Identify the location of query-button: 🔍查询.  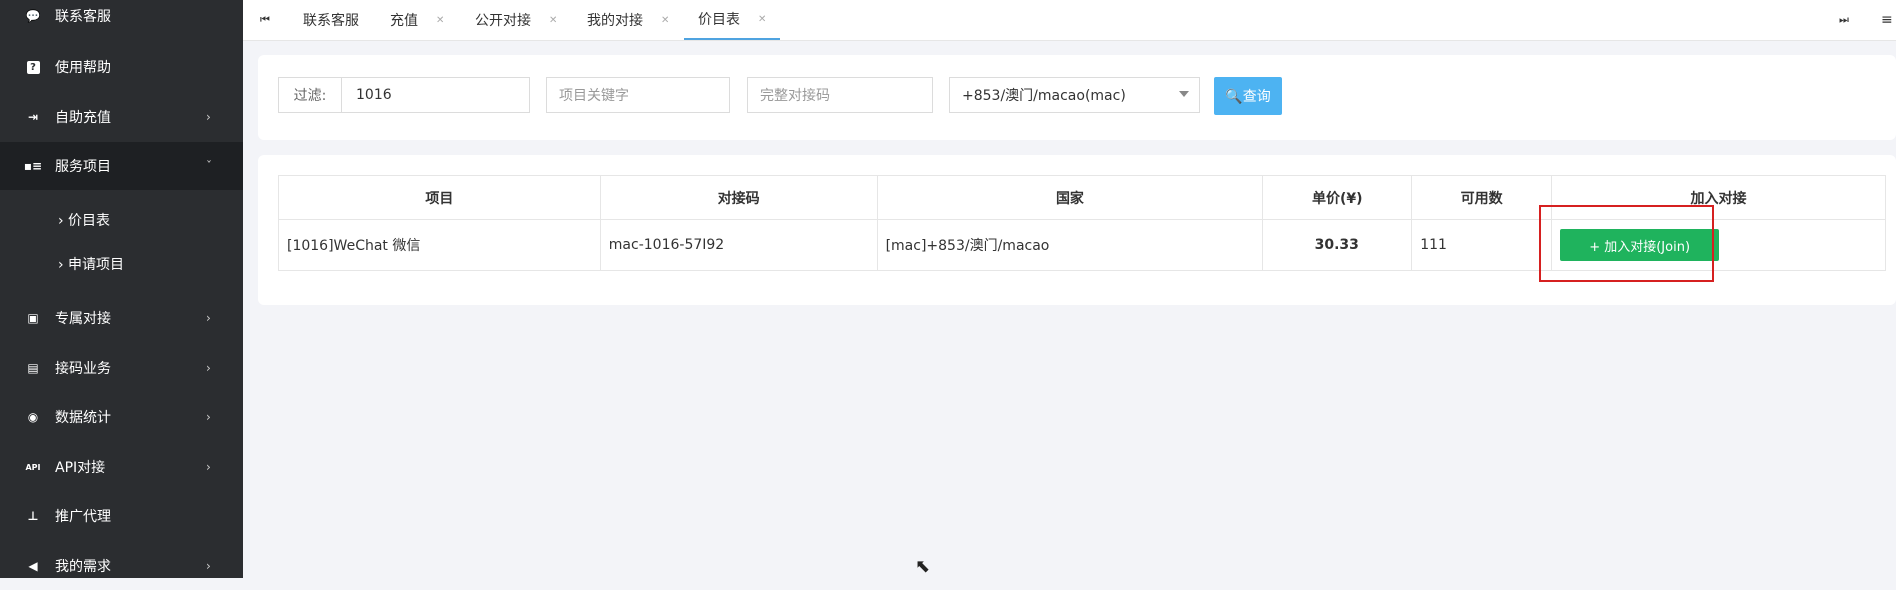
(1248, 96).